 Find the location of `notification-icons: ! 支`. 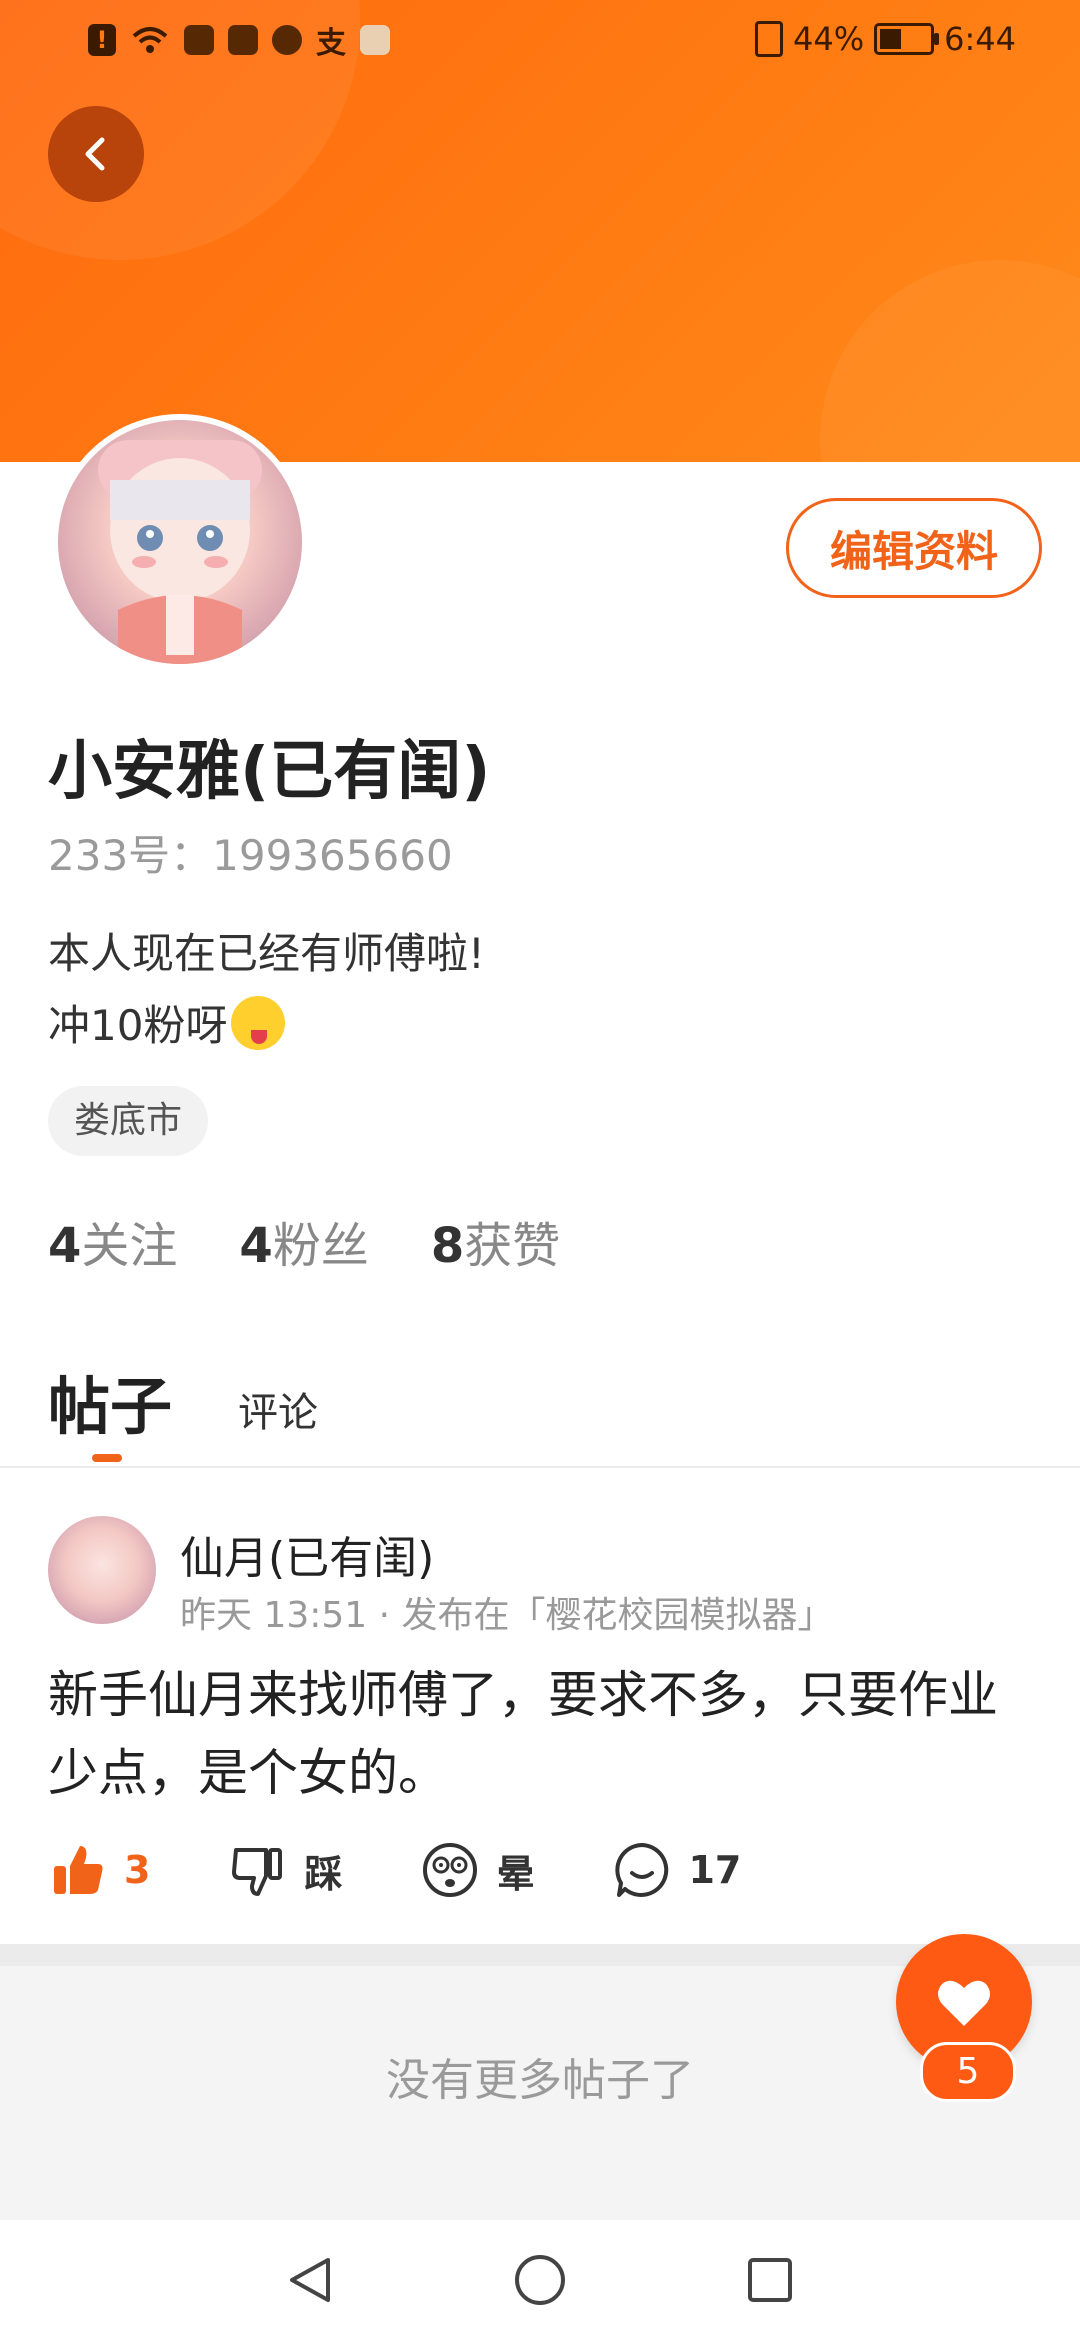

notification-icons: ! 支 is located at coordinates (239, 40).